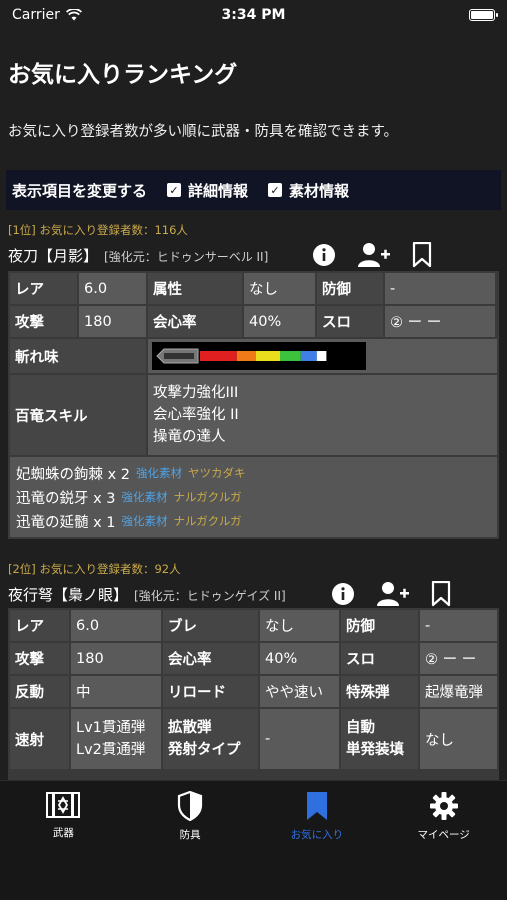 This screenshot has width=507, height=900. What do you see at coordinates (443, 835) in the screenshot?
I see `tab-label: マイページ` at bounding box center [443, 835].